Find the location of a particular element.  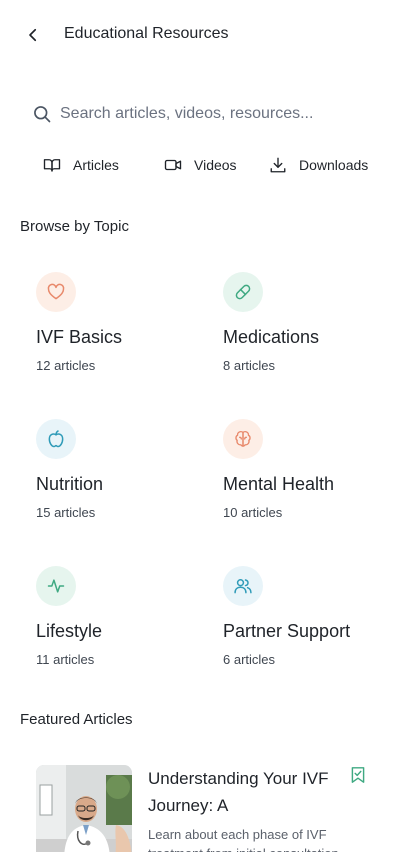

topic-name: IVF Basics is located at coordinates (79, 337).